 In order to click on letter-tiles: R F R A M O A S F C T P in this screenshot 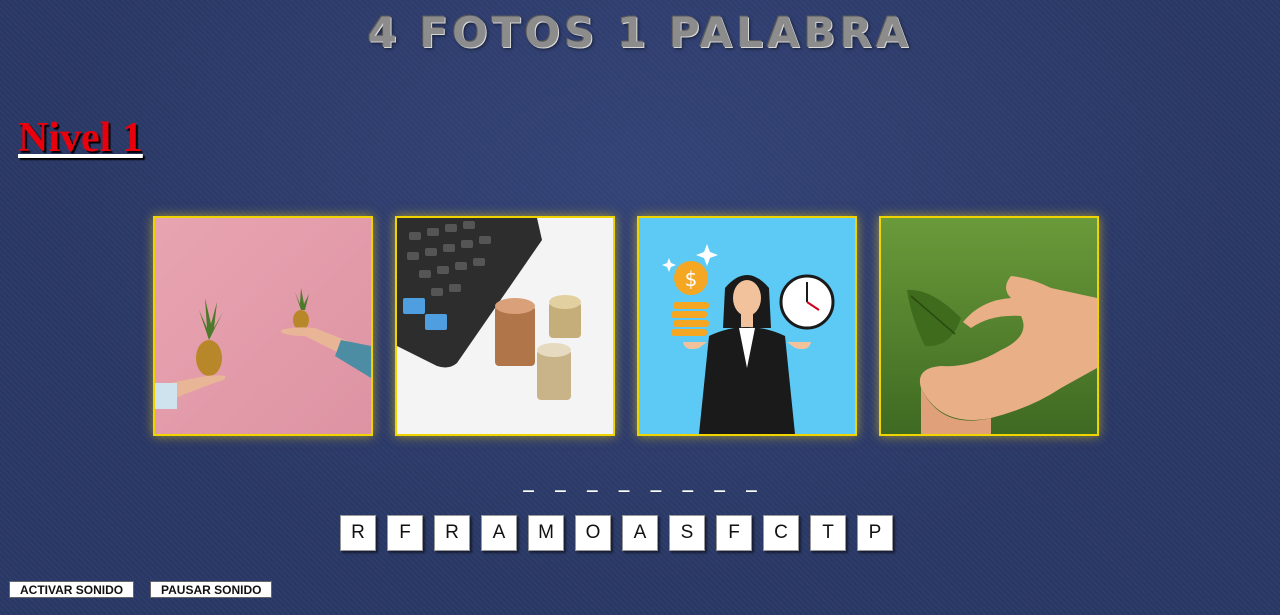, I will do `click(622, 533)`.